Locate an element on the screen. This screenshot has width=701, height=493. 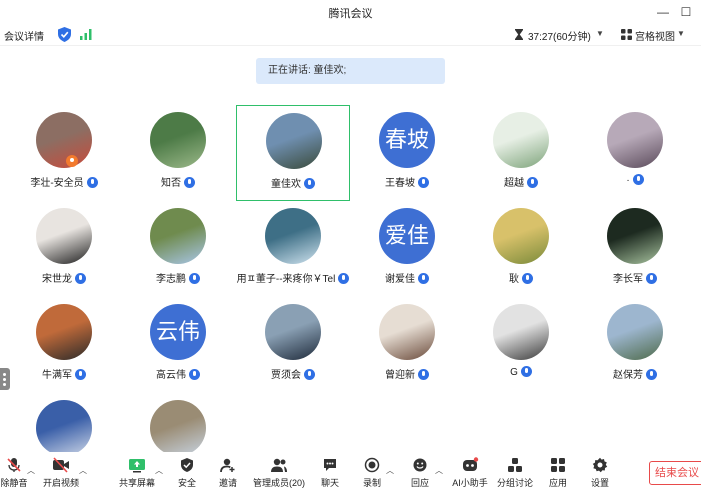
invite-label: 邀请 is located at coordinates (227, 483).